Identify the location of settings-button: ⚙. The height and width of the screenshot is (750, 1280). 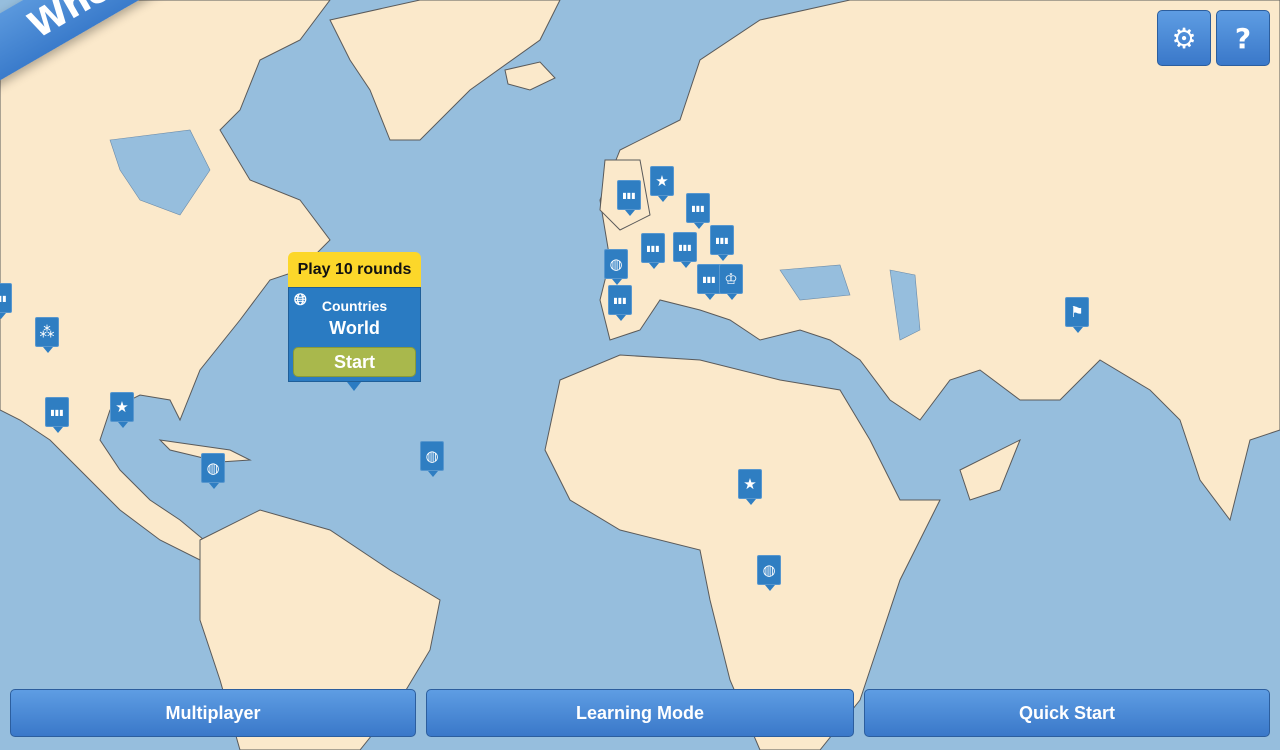
(1184, 38).